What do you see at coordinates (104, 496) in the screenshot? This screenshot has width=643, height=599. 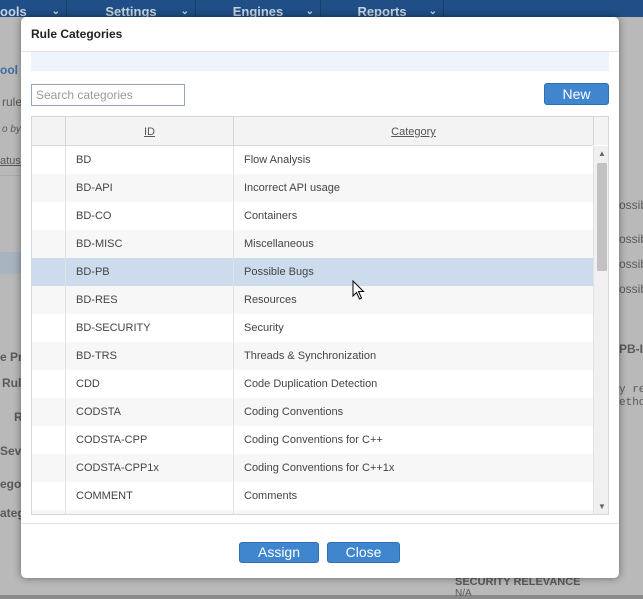 I see `cell-id: COMMENT` at bounding box center [104, 496].